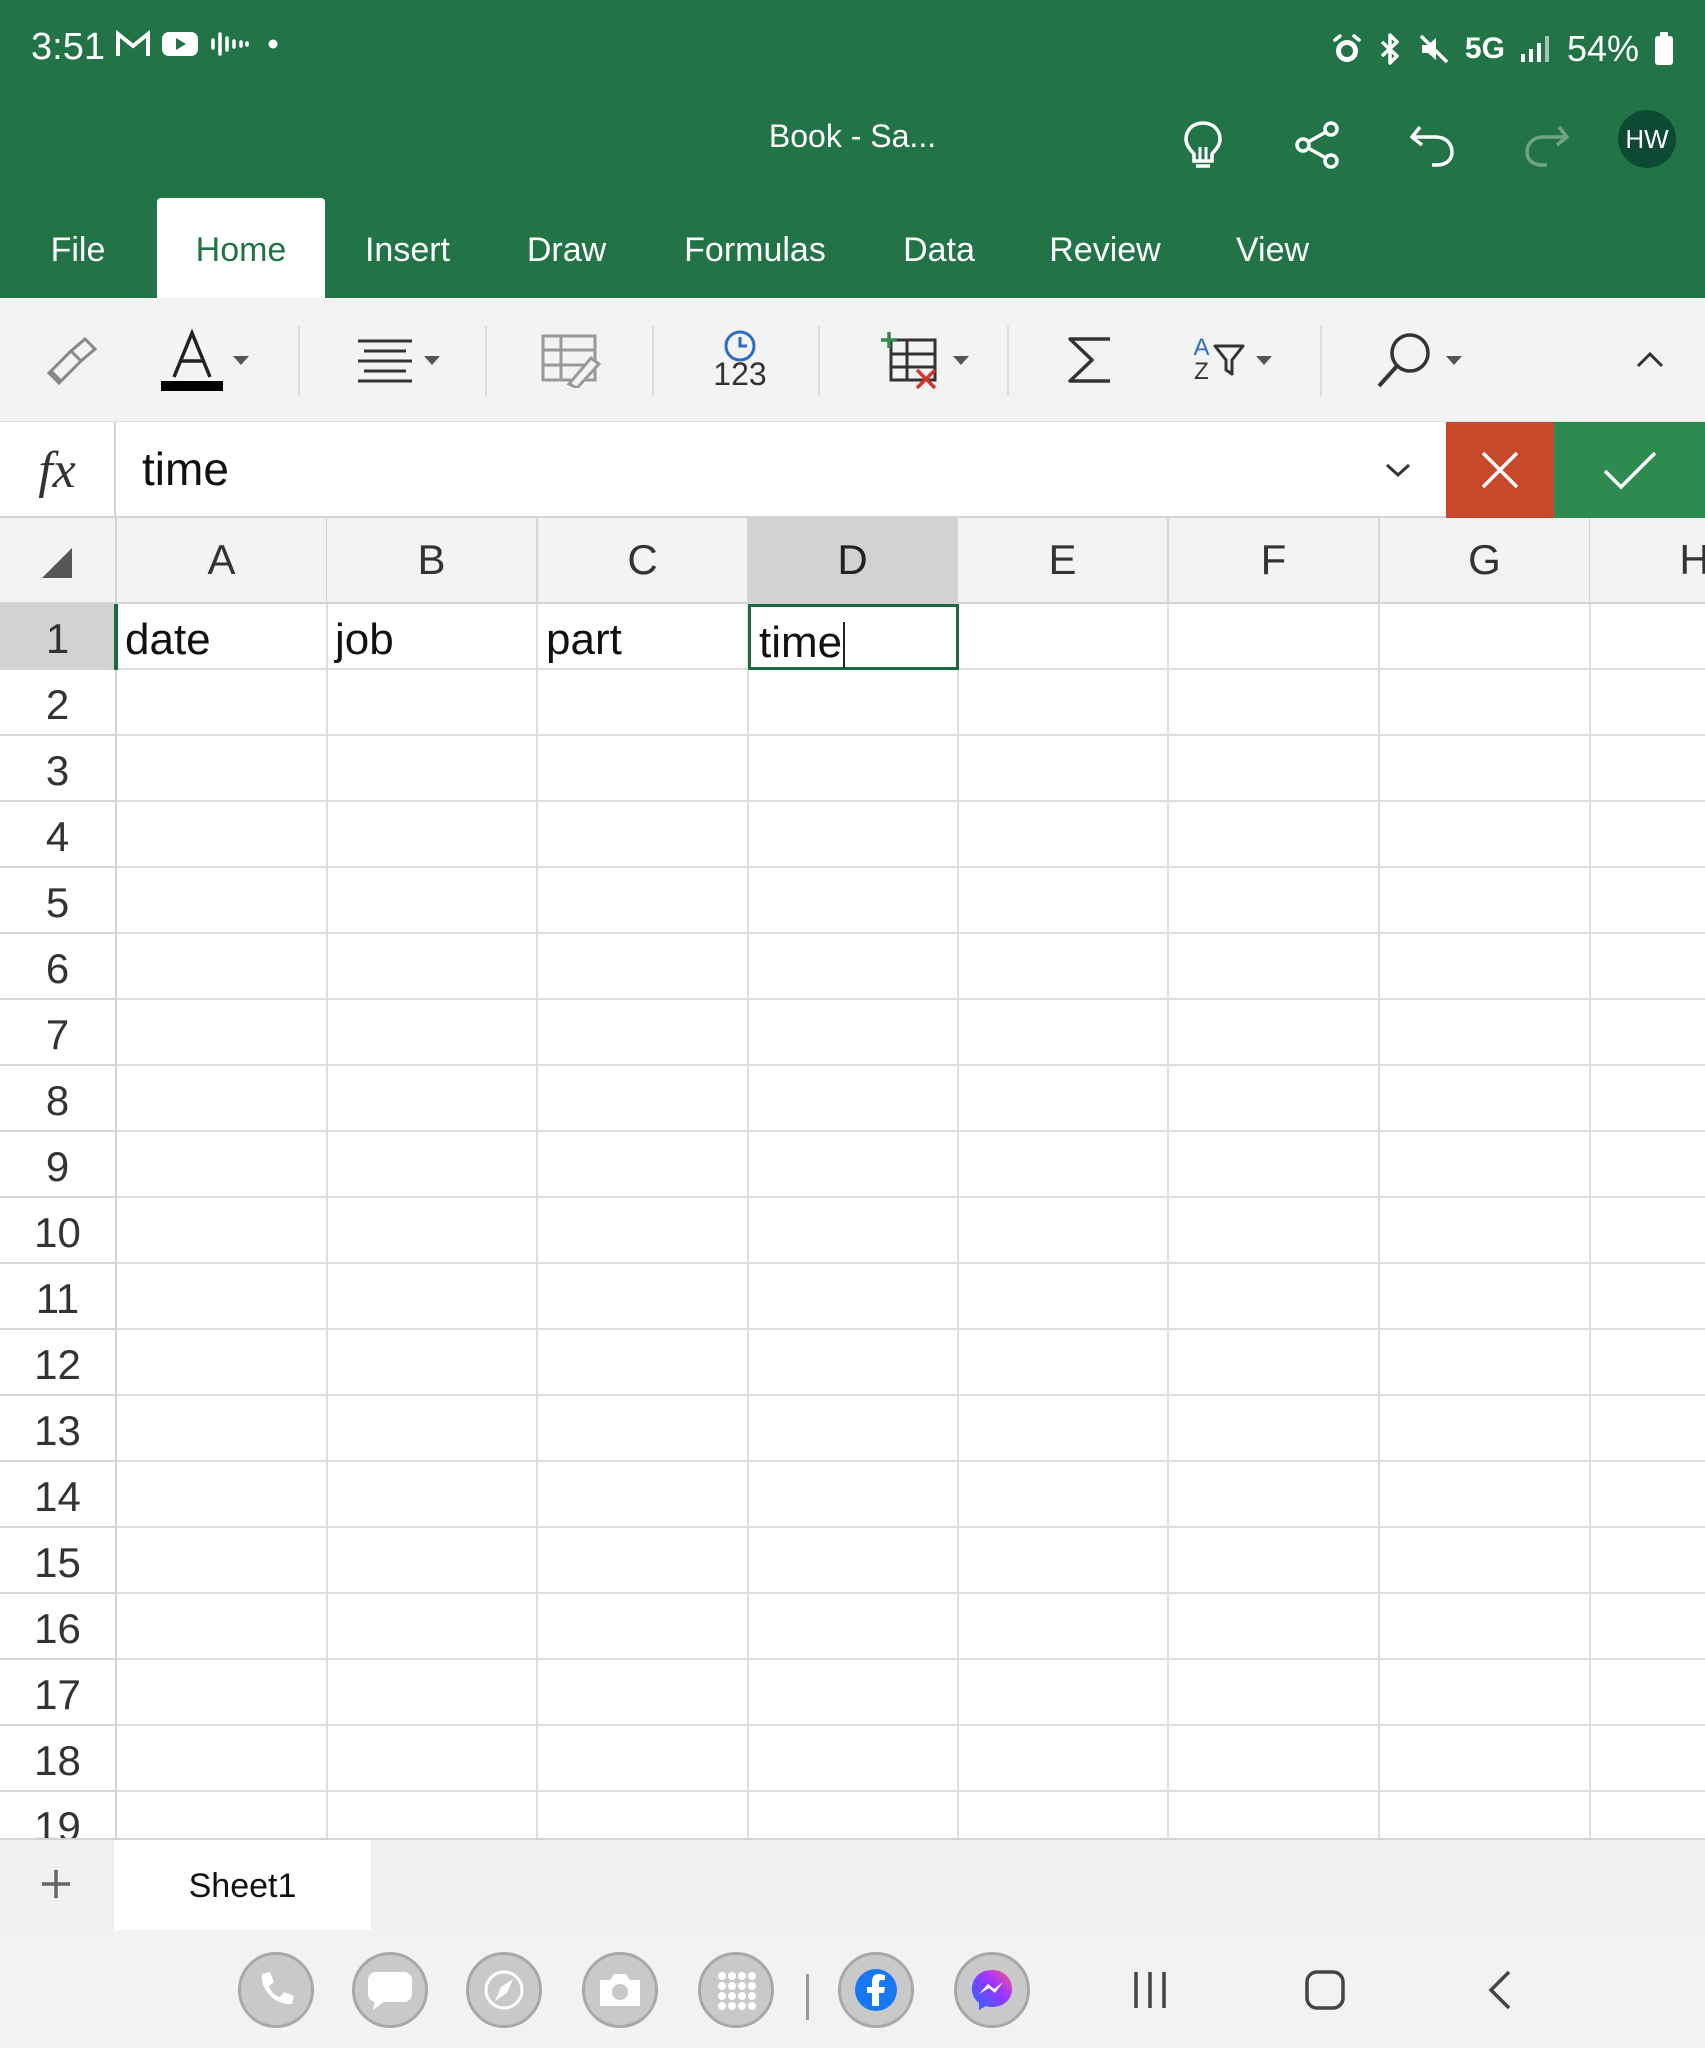  Describe the element at coordinates (1274, 769) in the screenshot. I see `cell-f3` at that location.